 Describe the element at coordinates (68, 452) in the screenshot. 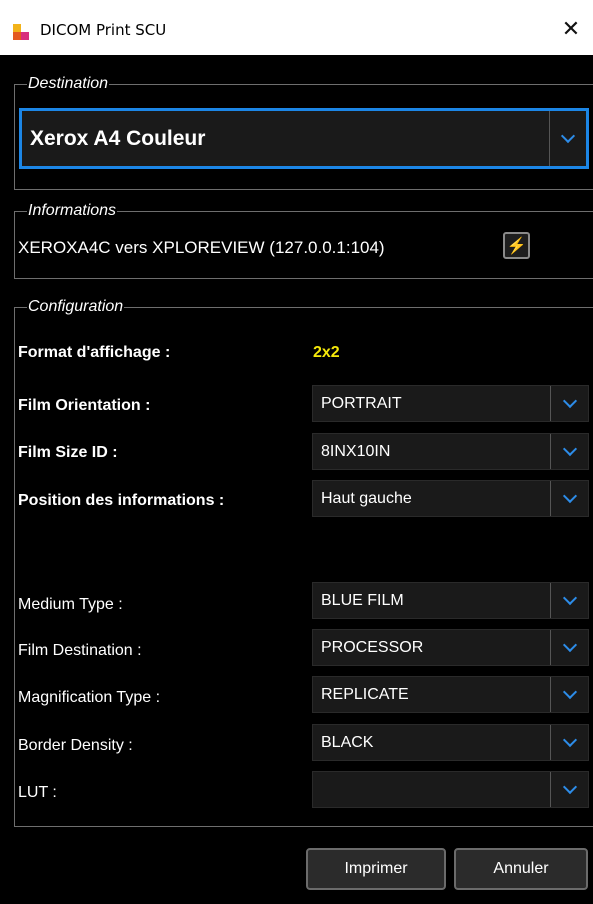

I see `film-size-label: Film Size ID :` at that location.